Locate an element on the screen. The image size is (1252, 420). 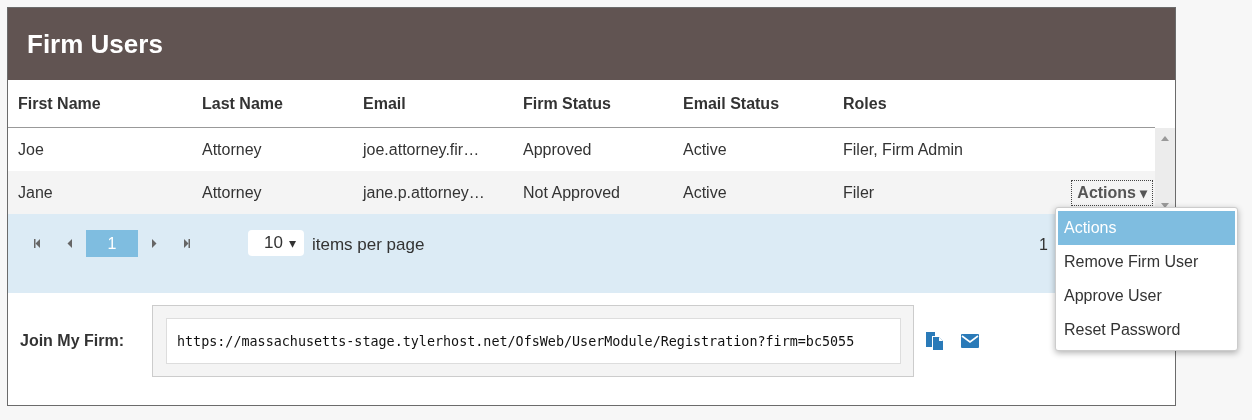
scroll-up-icon is located at coordinates (1165, 138).